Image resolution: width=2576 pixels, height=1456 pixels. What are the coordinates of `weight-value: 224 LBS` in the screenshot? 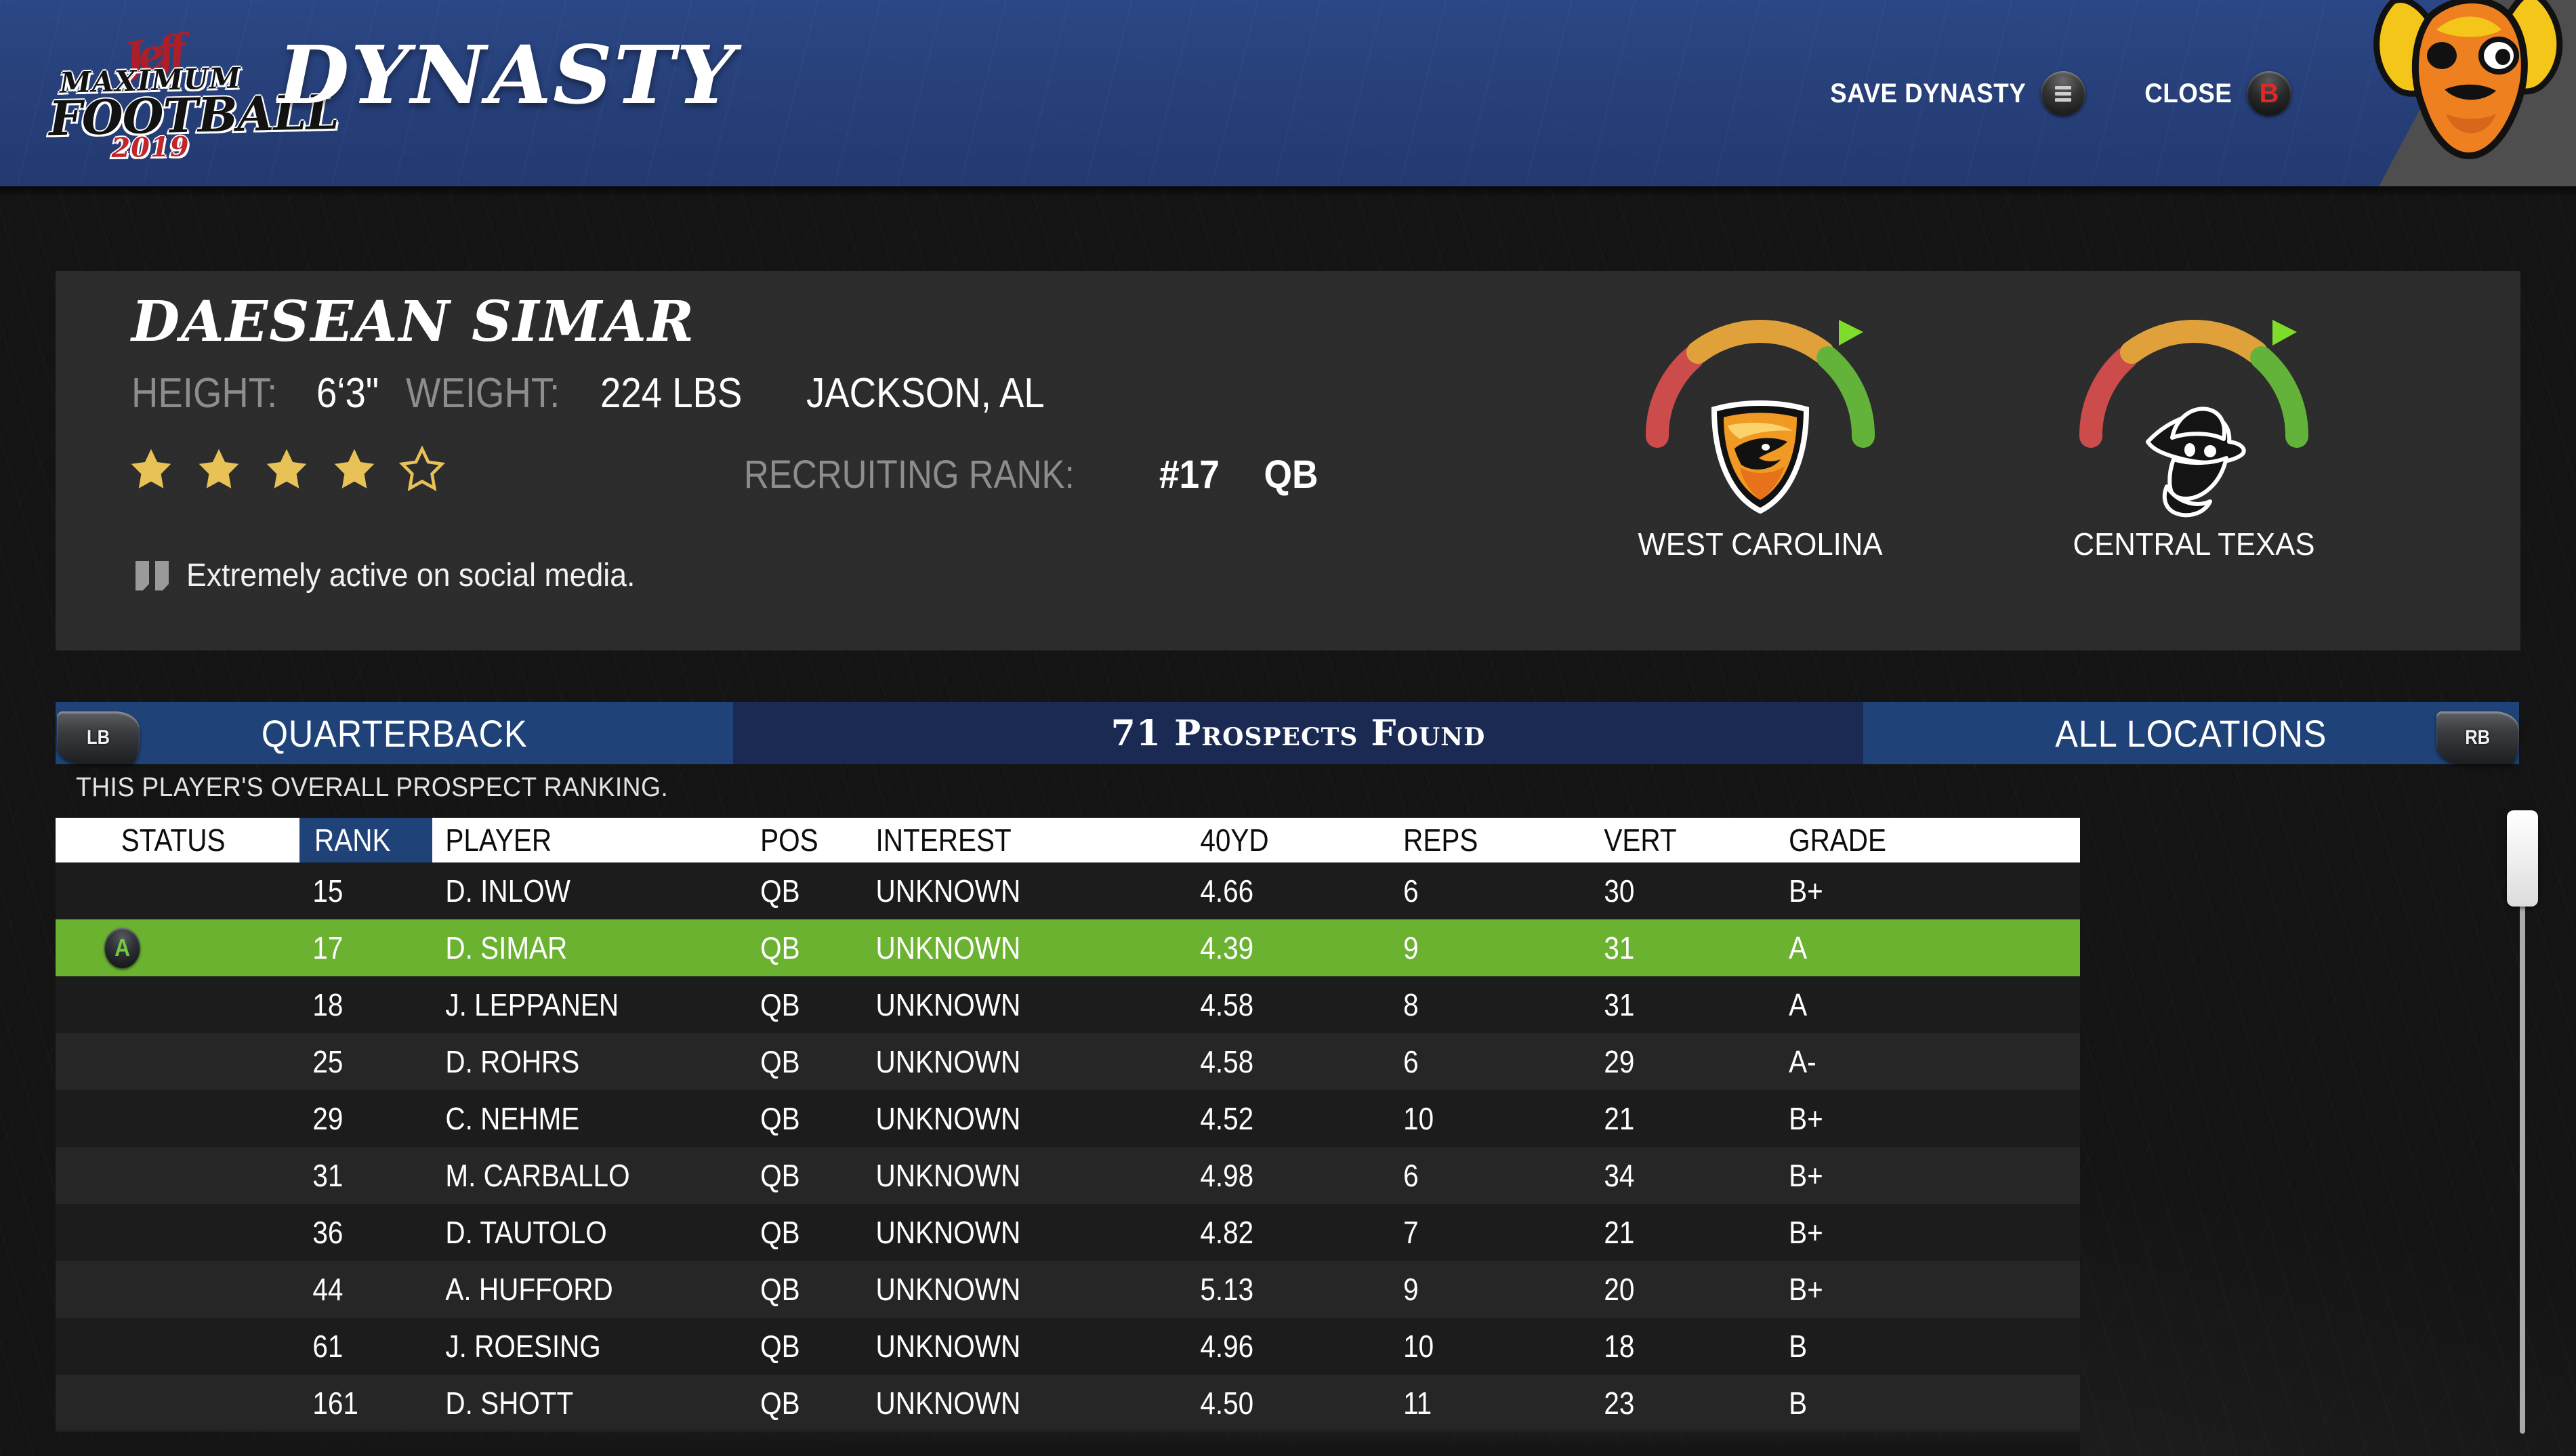 It's located at (671, 394).